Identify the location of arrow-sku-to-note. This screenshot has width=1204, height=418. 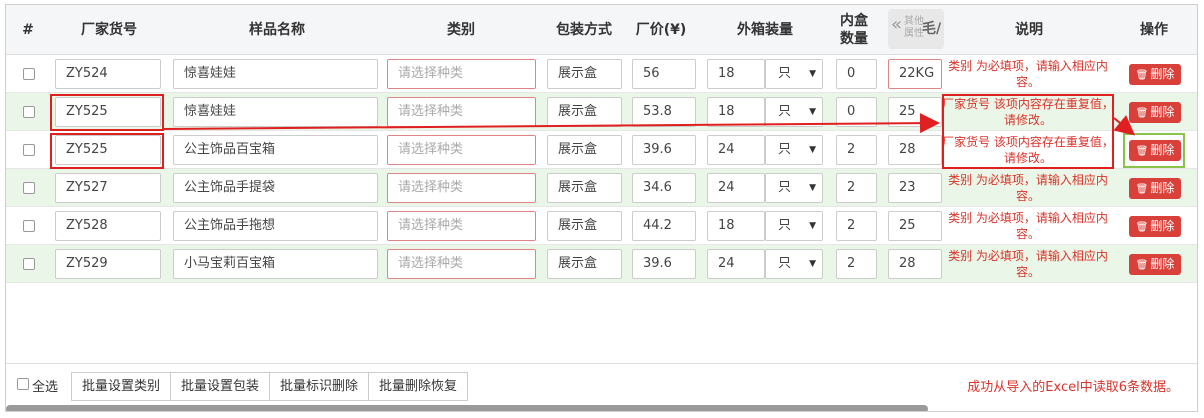
(551, 123).